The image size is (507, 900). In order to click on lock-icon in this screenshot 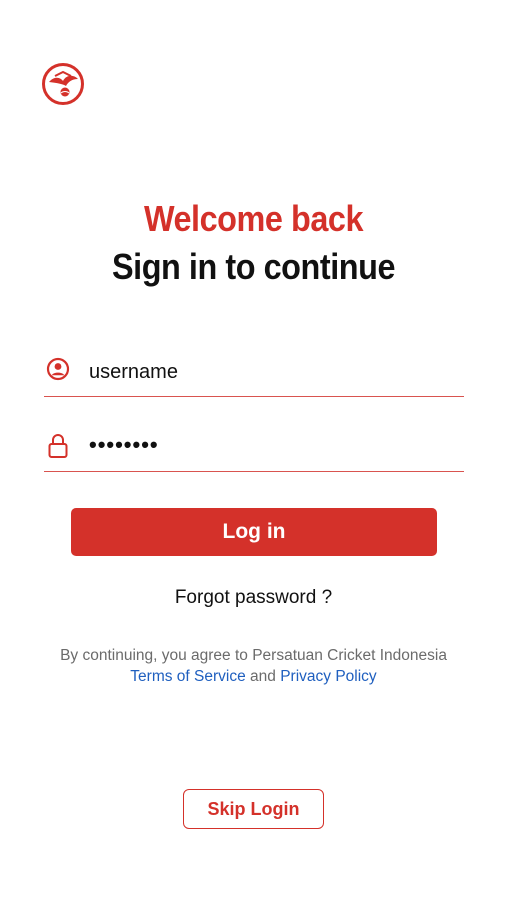, I will do `click(58, 446)`.